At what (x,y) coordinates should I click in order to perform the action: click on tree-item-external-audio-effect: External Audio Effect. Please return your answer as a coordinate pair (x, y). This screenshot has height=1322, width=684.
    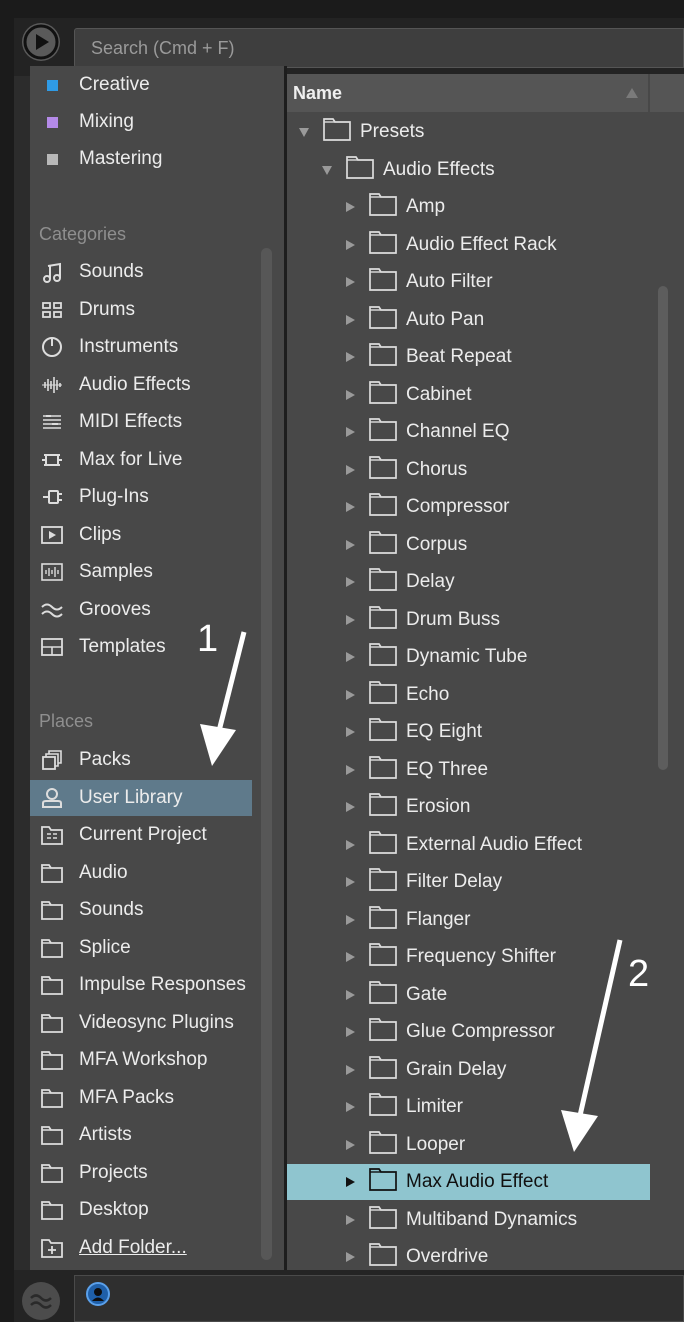
    Looking at the image, I should click on (463, 845).